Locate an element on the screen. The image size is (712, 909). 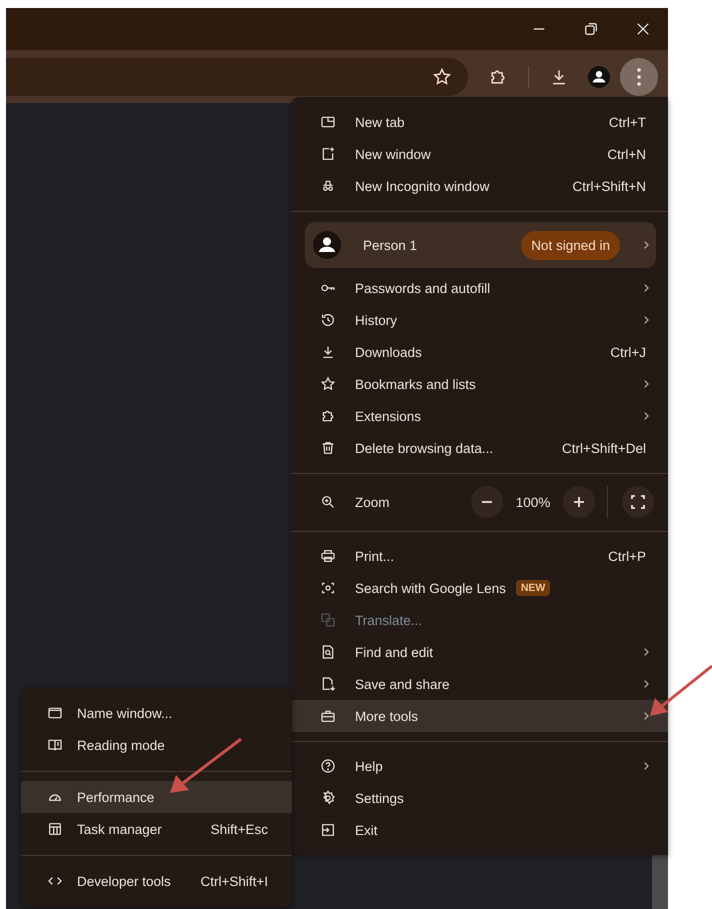
find-icon is located at coordinates (328, 652).